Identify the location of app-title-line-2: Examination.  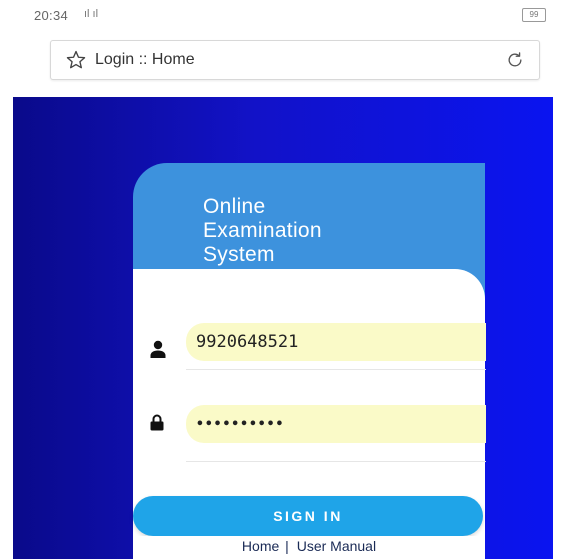
(262, 230).